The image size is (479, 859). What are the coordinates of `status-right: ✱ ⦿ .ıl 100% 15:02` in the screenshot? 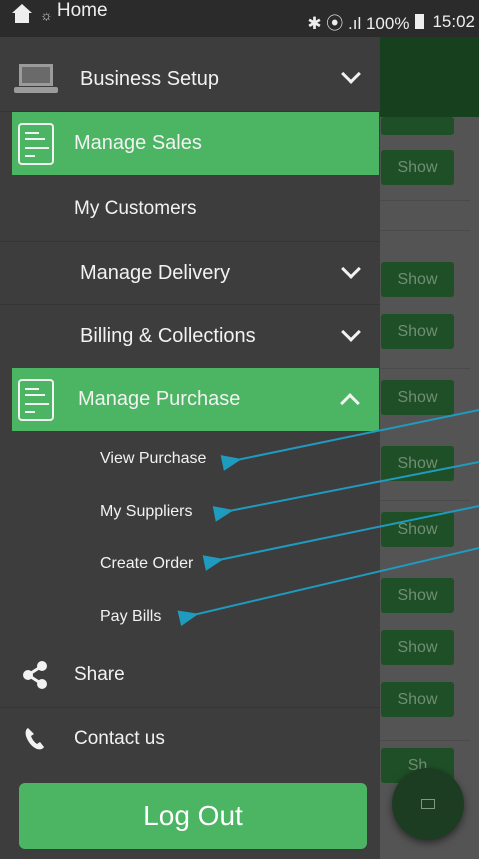 It's located at (391, 21).